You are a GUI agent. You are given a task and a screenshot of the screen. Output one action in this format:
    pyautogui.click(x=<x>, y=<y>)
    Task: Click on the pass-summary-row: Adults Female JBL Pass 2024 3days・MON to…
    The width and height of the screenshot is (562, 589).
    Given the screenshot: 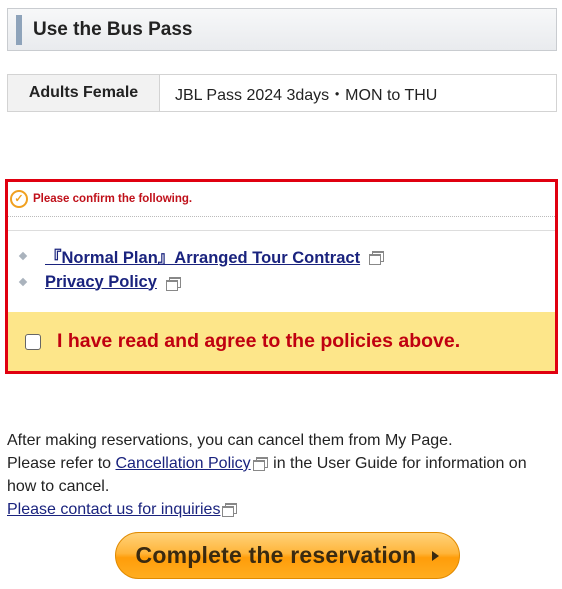 What is the action you would take?
    pyautogui.click(x=282, y=93)
    